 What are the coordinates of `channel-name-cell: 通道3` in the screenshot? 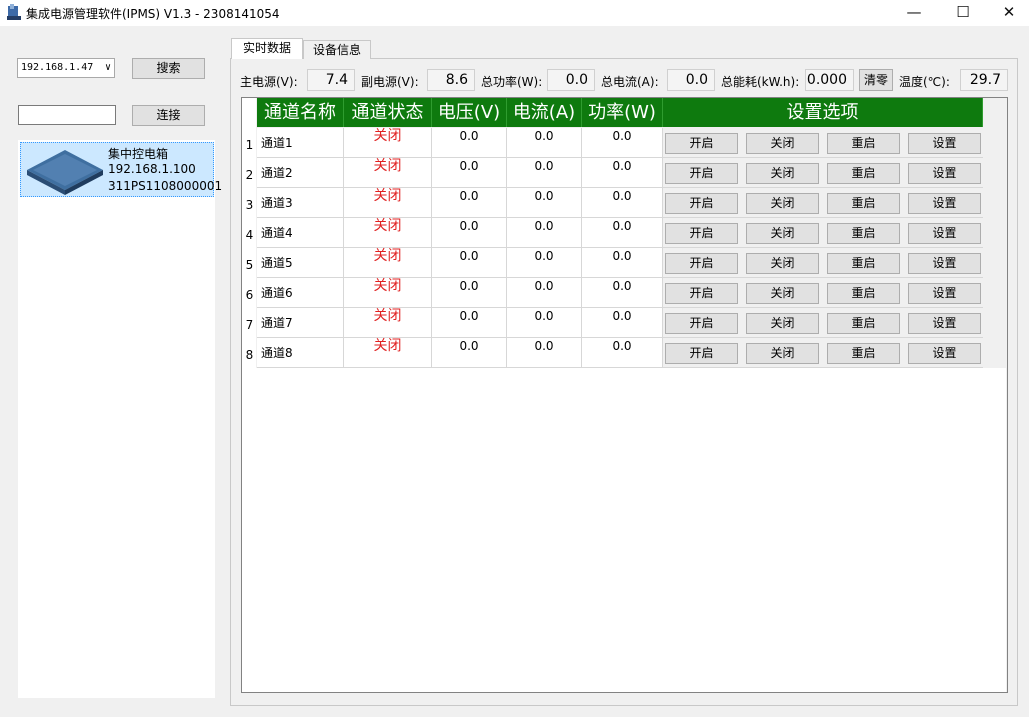 It's located at (300, 203).